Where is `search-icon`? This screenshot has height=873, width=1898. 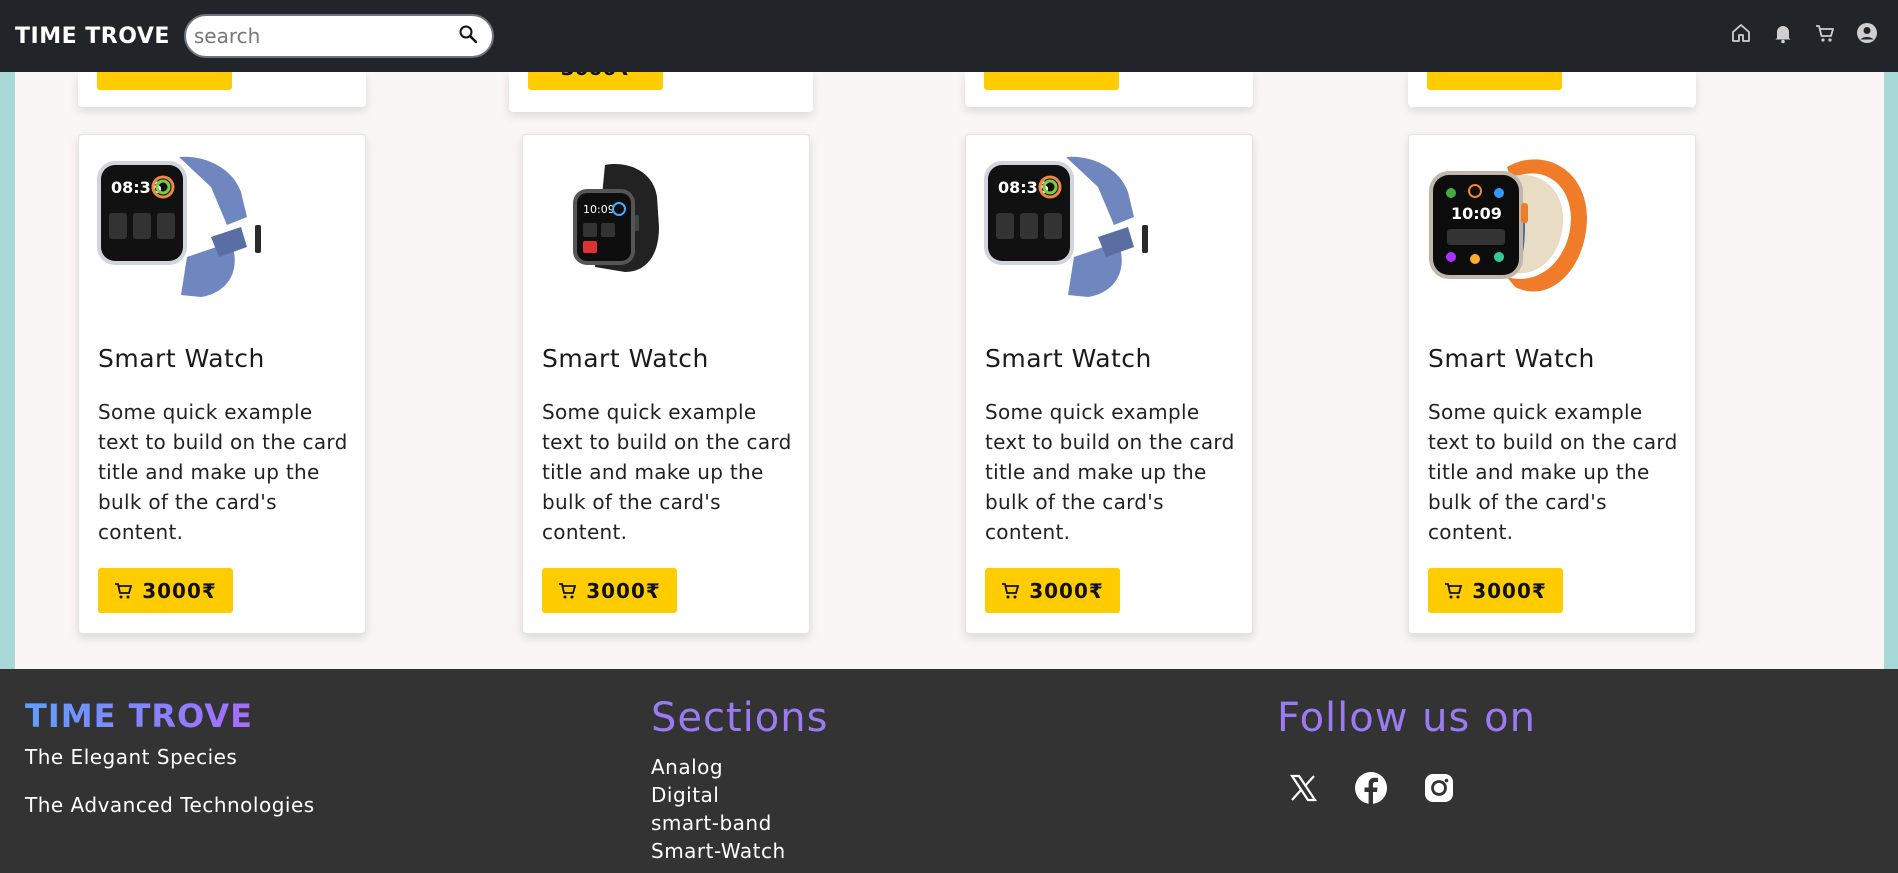 search-icon is located at coordinates (468, 36).